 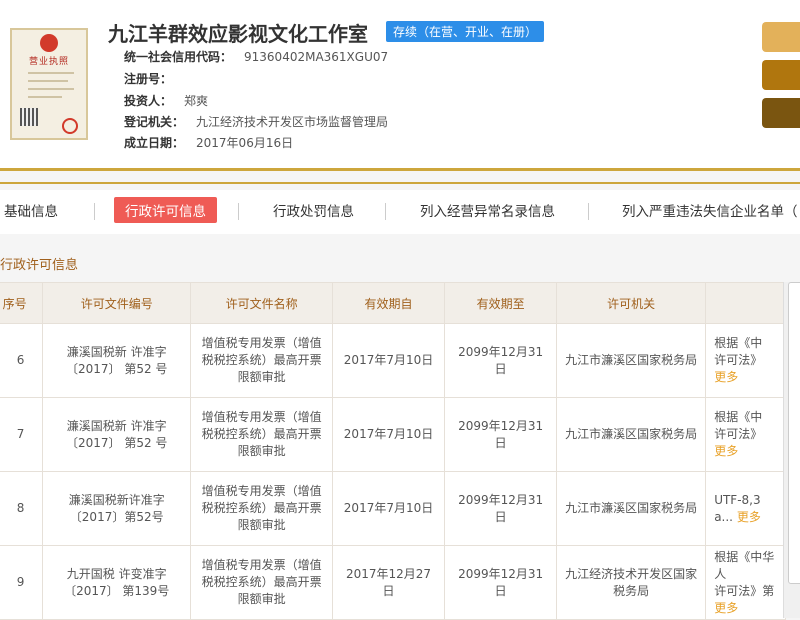 I want to click on info-founded: 成立日期： 2017年06月16日, so click(x=209, y=143).